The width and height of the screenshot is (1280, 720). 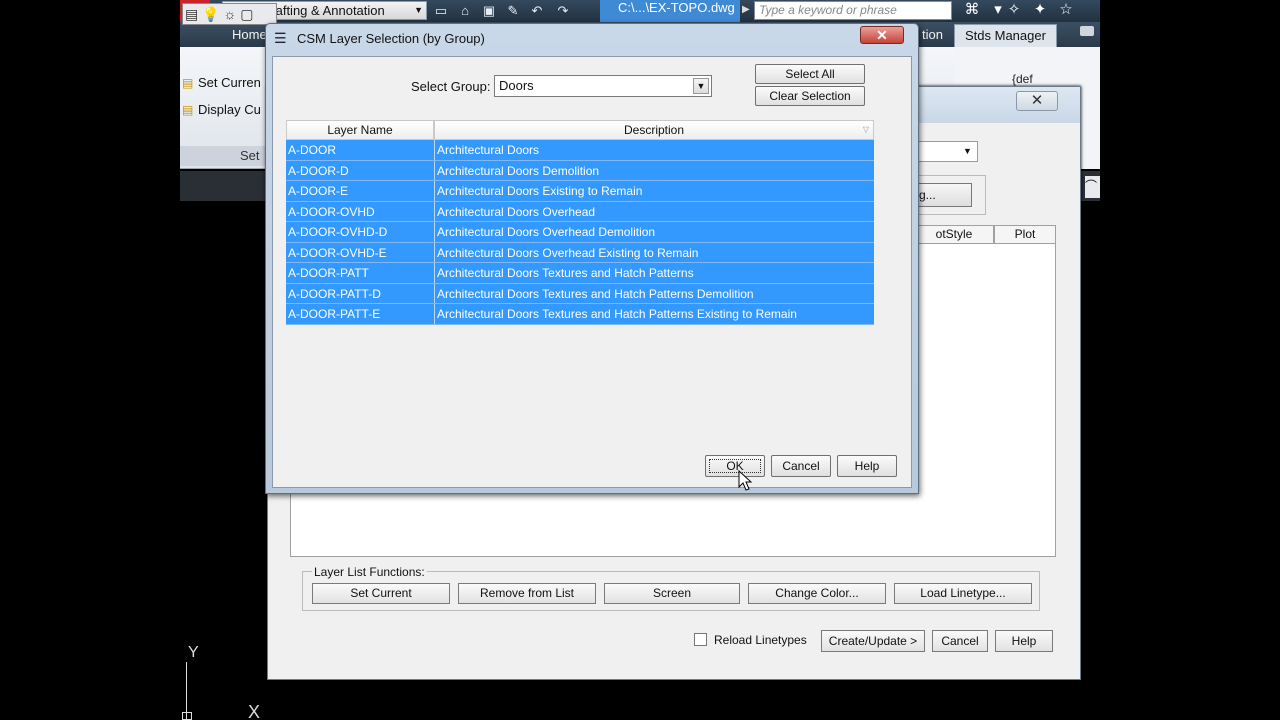 I want to click on screen-button: Screen, so click(x=672, y=593).